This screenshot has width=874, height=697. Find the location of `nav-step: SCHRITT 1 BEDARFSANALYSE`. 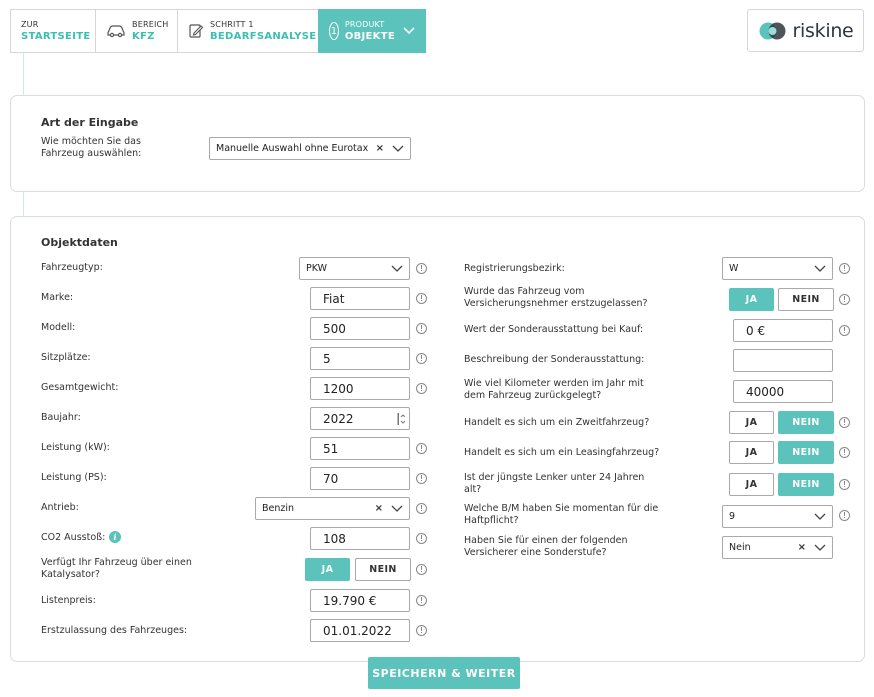

nav-step: SCHRITT 1 BEDARFSANALYSE is located at coordinates (248, 31).